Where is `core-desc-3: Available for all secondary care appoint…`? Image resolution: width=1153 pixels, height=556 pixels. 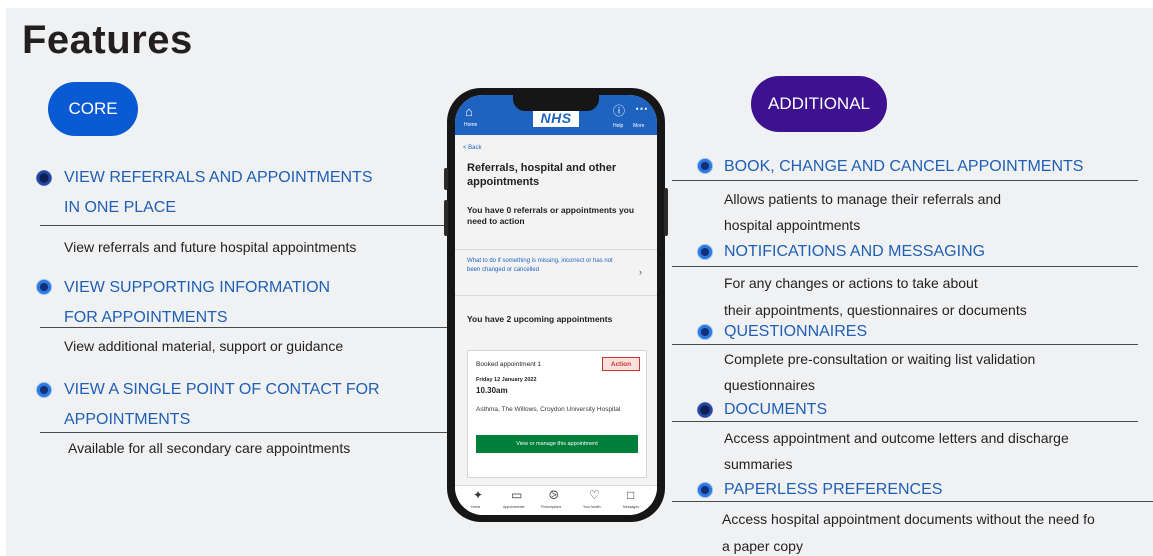 core-desc-3: Available for all secondary care appoint… is located at coordinates (209, 448).